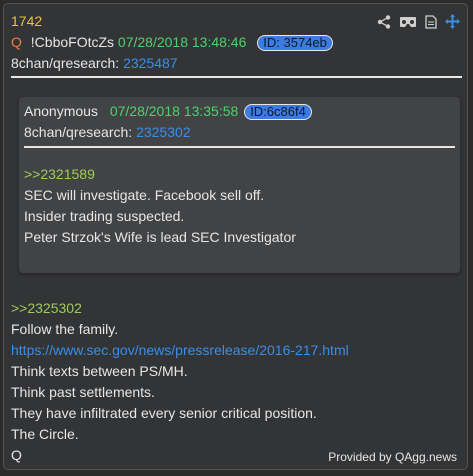 Image resolution: width=473 pixels, height=476 pixels. Describe the element at coordinates (295, 43) in the screenshot. I see `post-id-badge: ID: 3574eb` at that location.